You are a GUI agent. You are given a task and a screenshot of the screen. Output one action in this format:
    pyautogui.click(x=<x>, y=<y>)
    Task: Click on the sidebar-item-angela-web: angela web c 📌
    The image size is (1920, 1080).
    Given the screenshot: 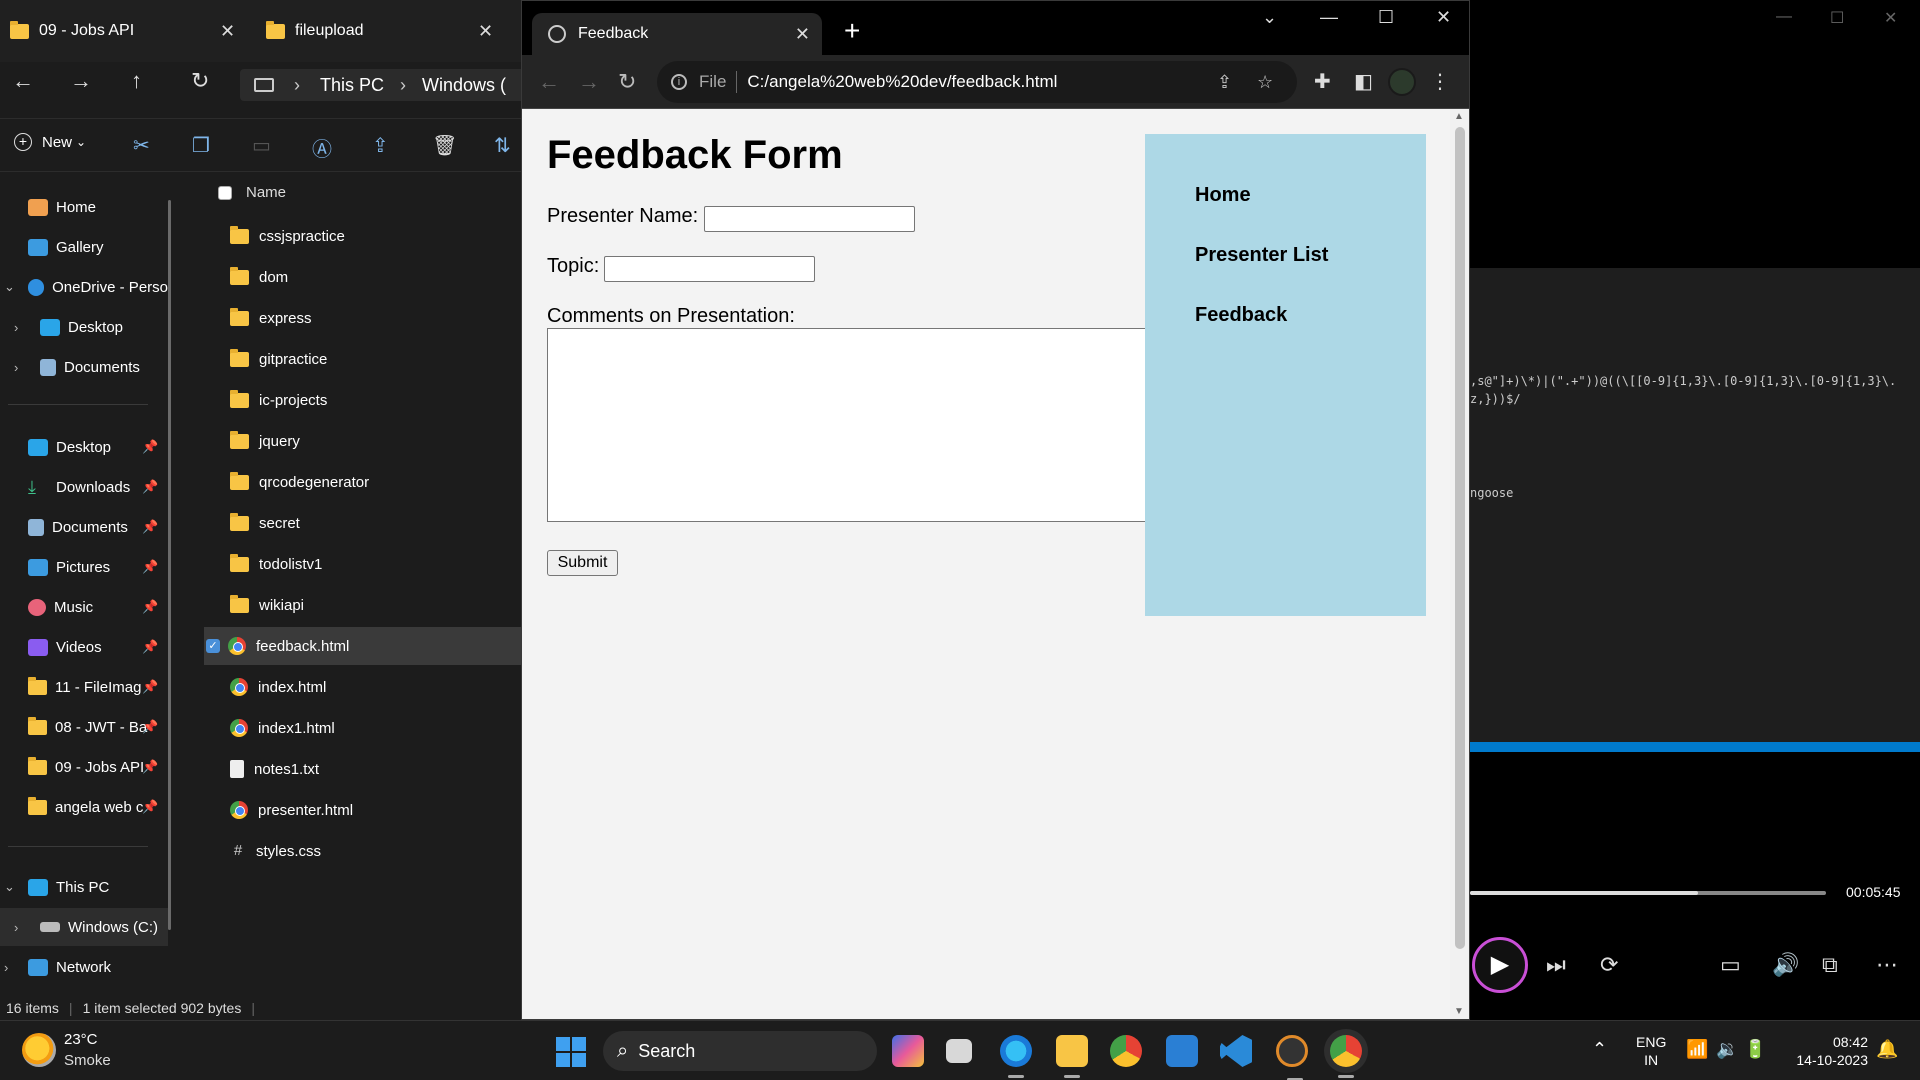 What is the action you would take?
    pyautogui.click(x=84, y=807)
    